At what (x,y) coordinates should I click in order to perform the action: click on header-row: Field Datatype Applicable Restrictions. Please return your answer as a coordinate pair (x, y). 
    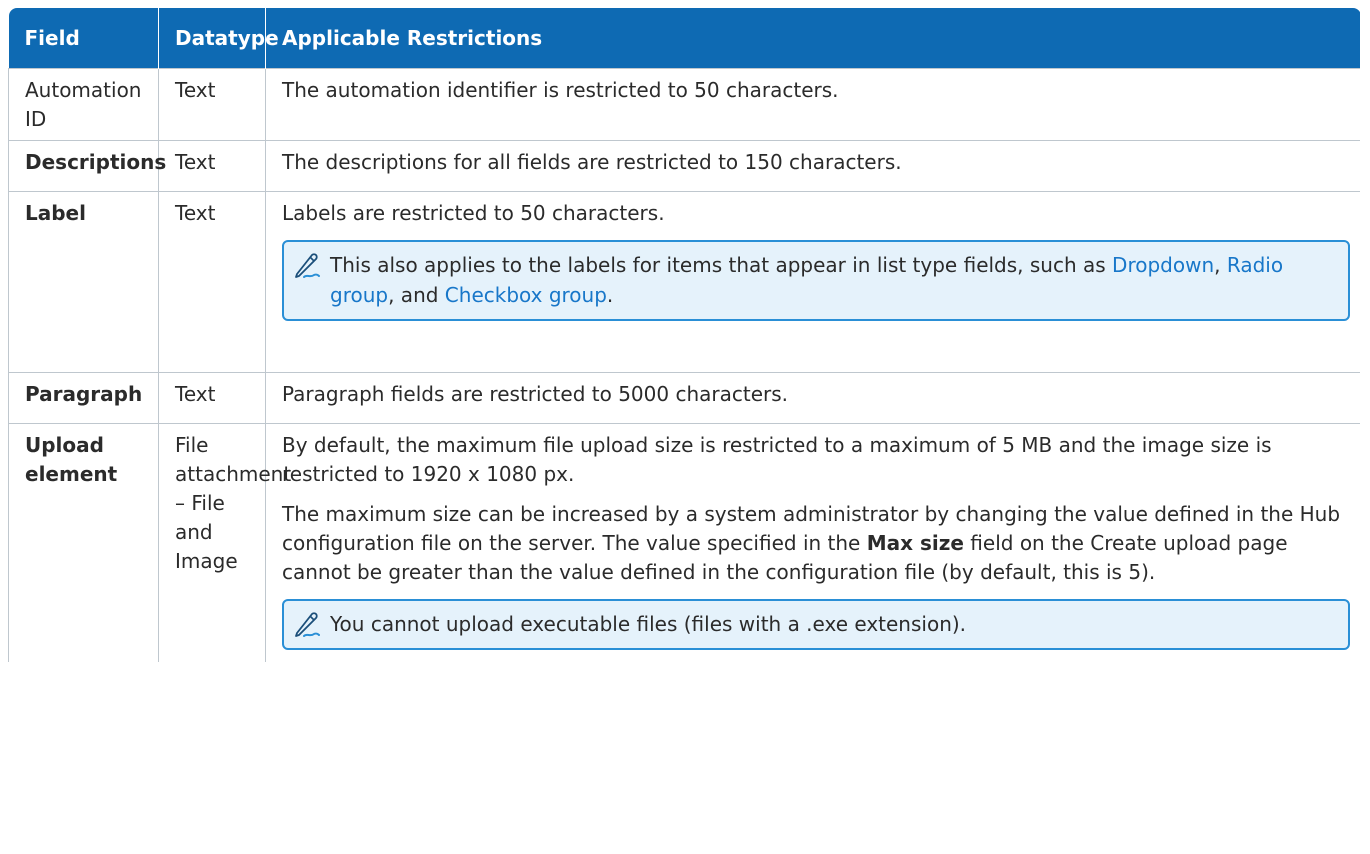
    Looking at the image, I should click on (684, 38).